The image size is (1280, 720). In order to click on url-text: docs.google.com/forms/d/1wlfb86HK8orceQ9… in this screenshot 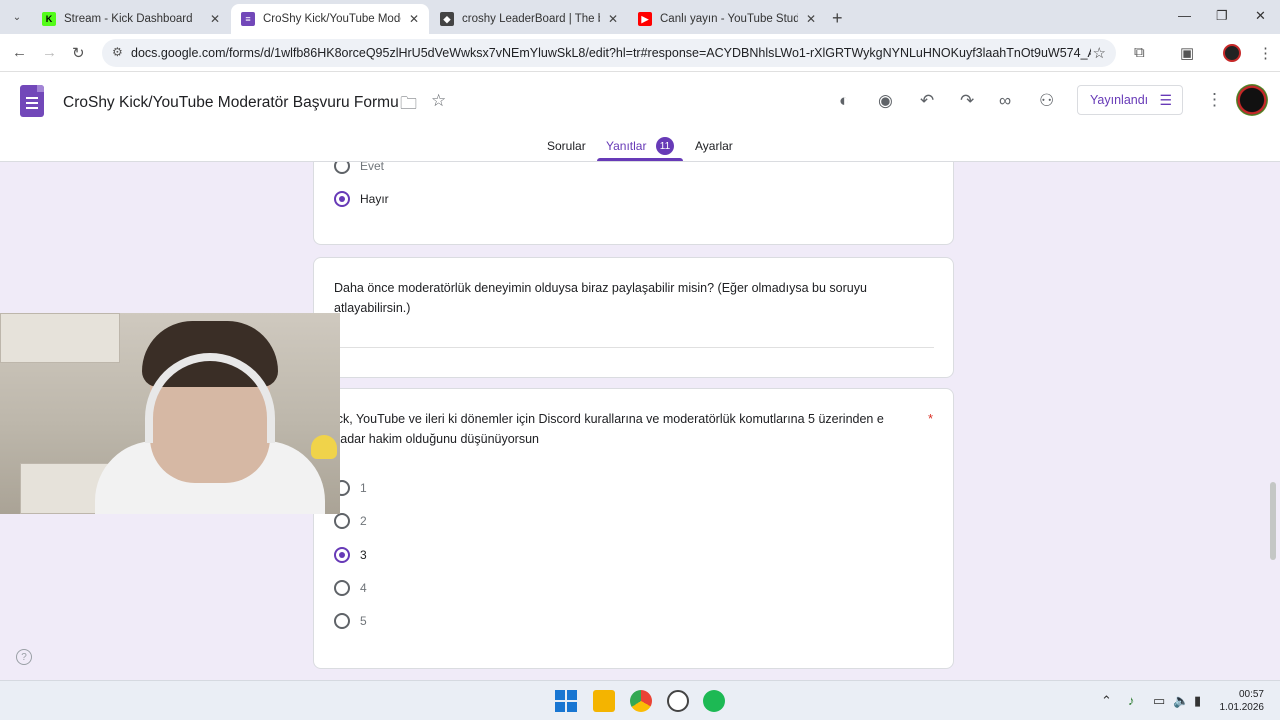, I will do `click(611, 53)`.